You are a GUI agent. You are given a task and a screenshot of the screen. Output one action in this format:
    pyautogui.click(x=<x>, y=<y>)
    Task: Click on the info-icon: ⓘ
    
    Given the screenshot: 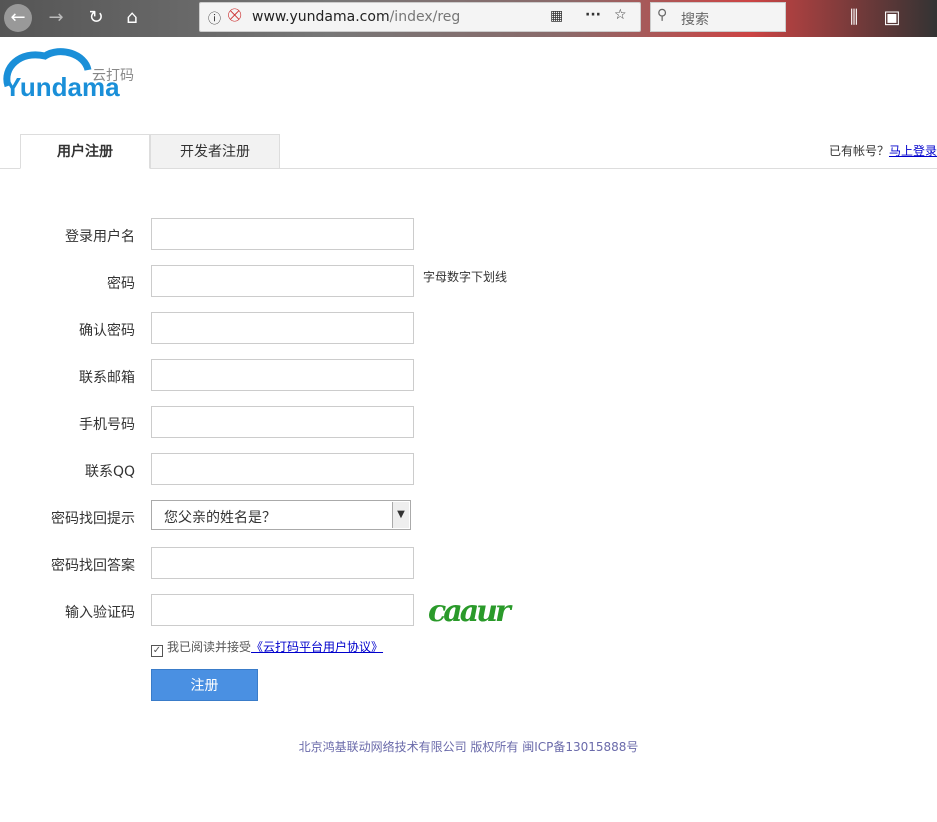 What is the action you would take?
    pyautogui.click(x=214, y=17)
    